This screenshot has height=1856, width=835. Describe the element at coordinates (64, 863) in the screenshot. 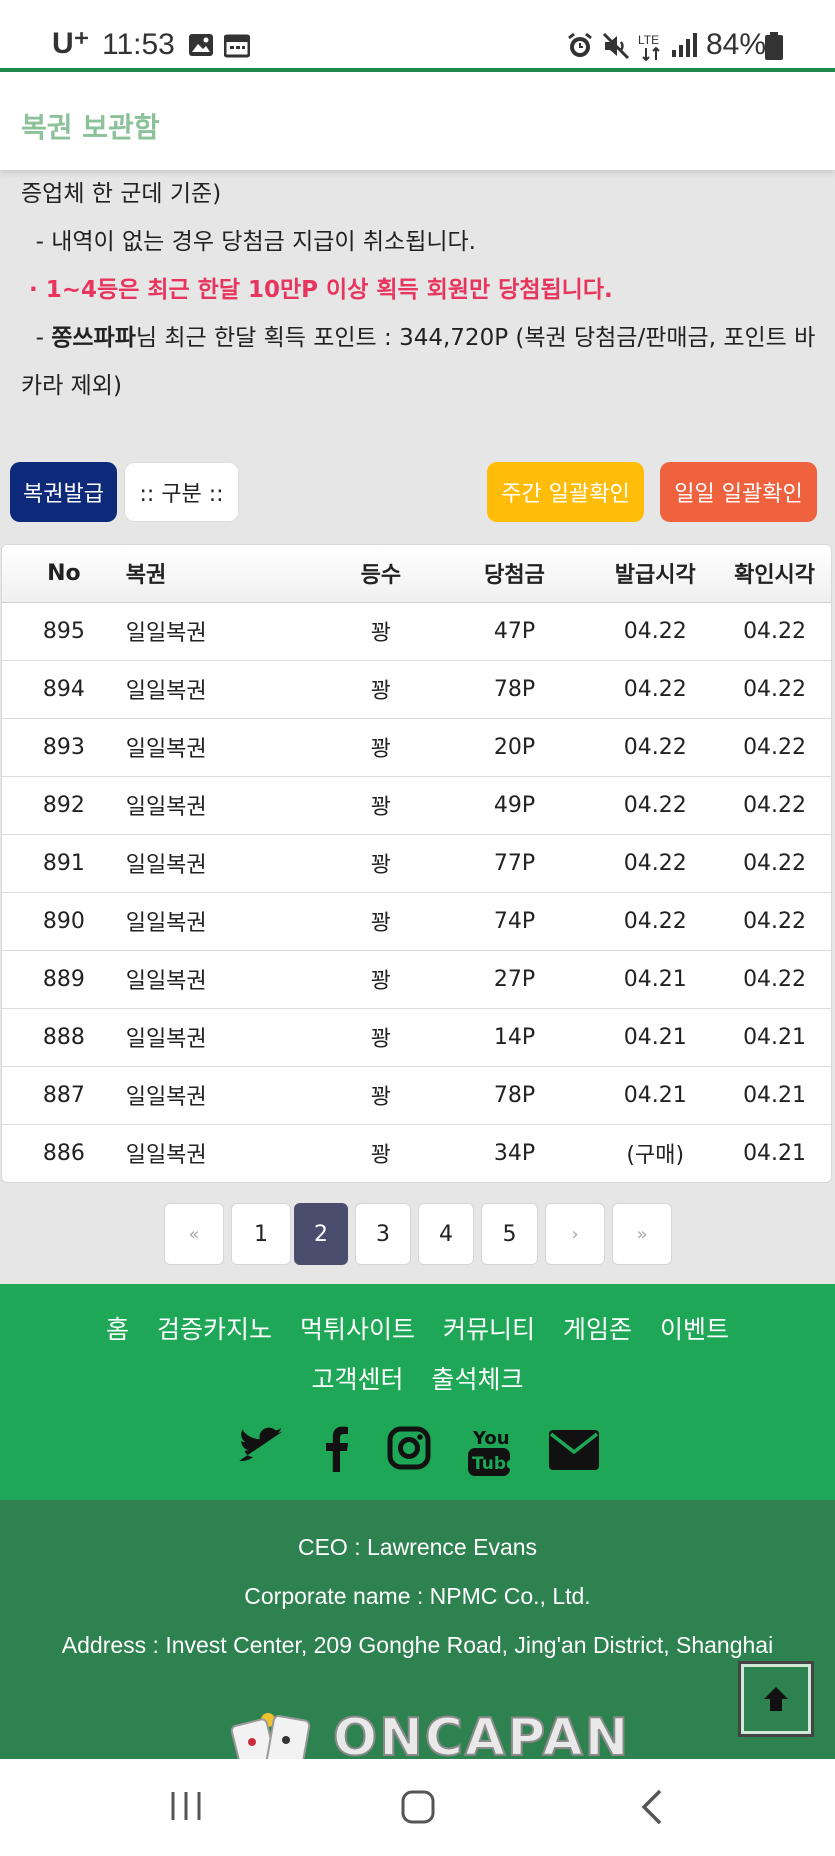

I see `cell-no: 891` at that location.